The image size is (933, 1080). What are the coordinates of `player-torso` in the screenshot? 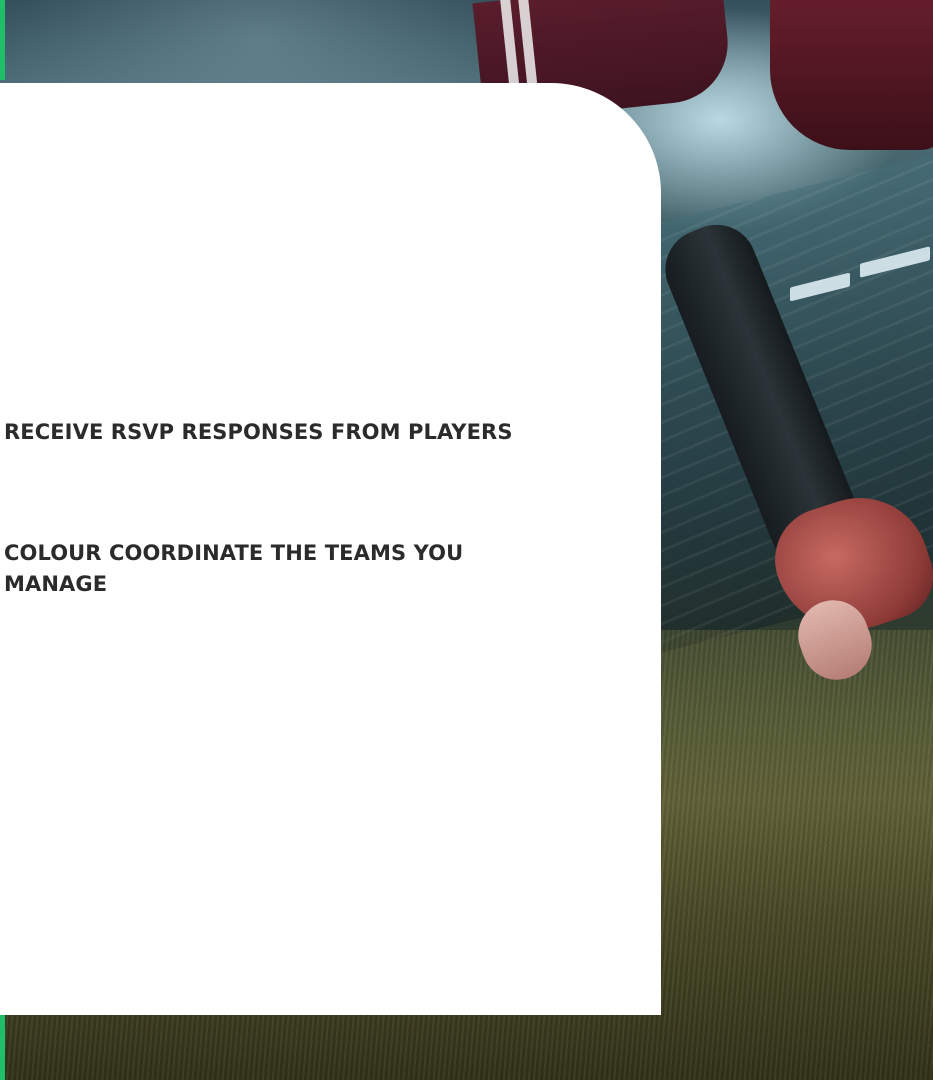 It's located at (851, 75).